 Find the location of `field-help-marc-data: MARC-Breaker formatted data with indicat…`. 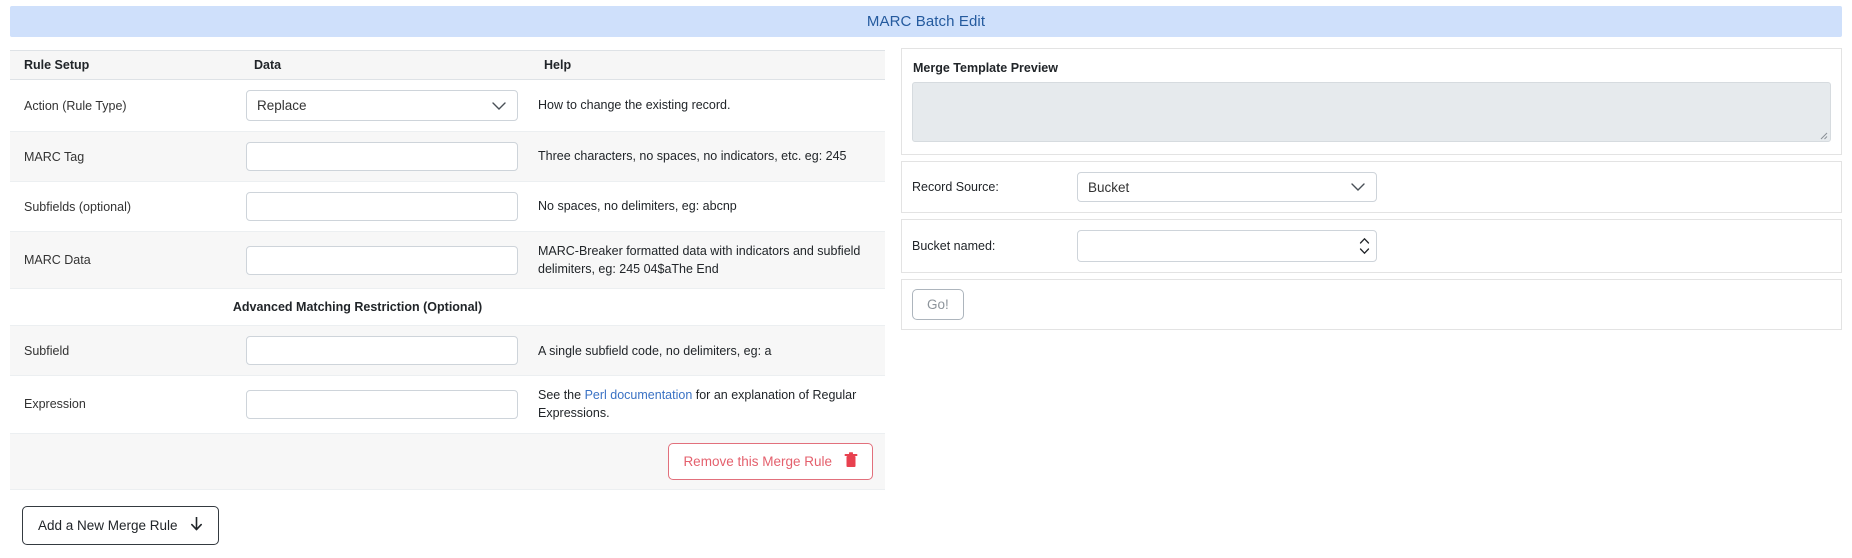

field-help-marc-data: MARC-Breaker formatted data with indicat… is located at coordinates (707, 260).